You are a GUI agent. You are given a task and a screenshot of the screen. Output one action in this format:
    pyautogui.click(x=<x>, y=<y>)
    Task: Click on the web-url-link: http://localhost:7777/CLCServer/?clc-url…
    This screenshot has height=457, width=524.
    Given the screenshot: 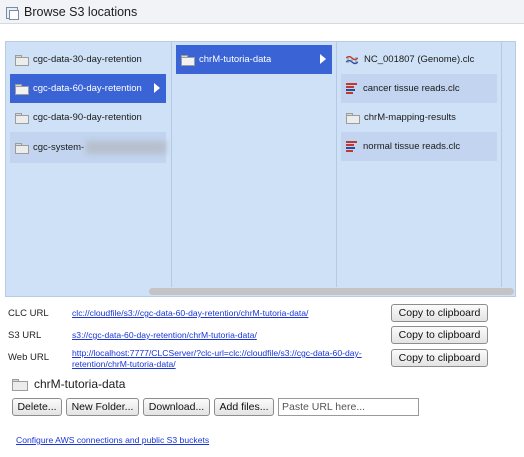 What is the action you would take?
    pyautogui.click(x=227, y=359)
    